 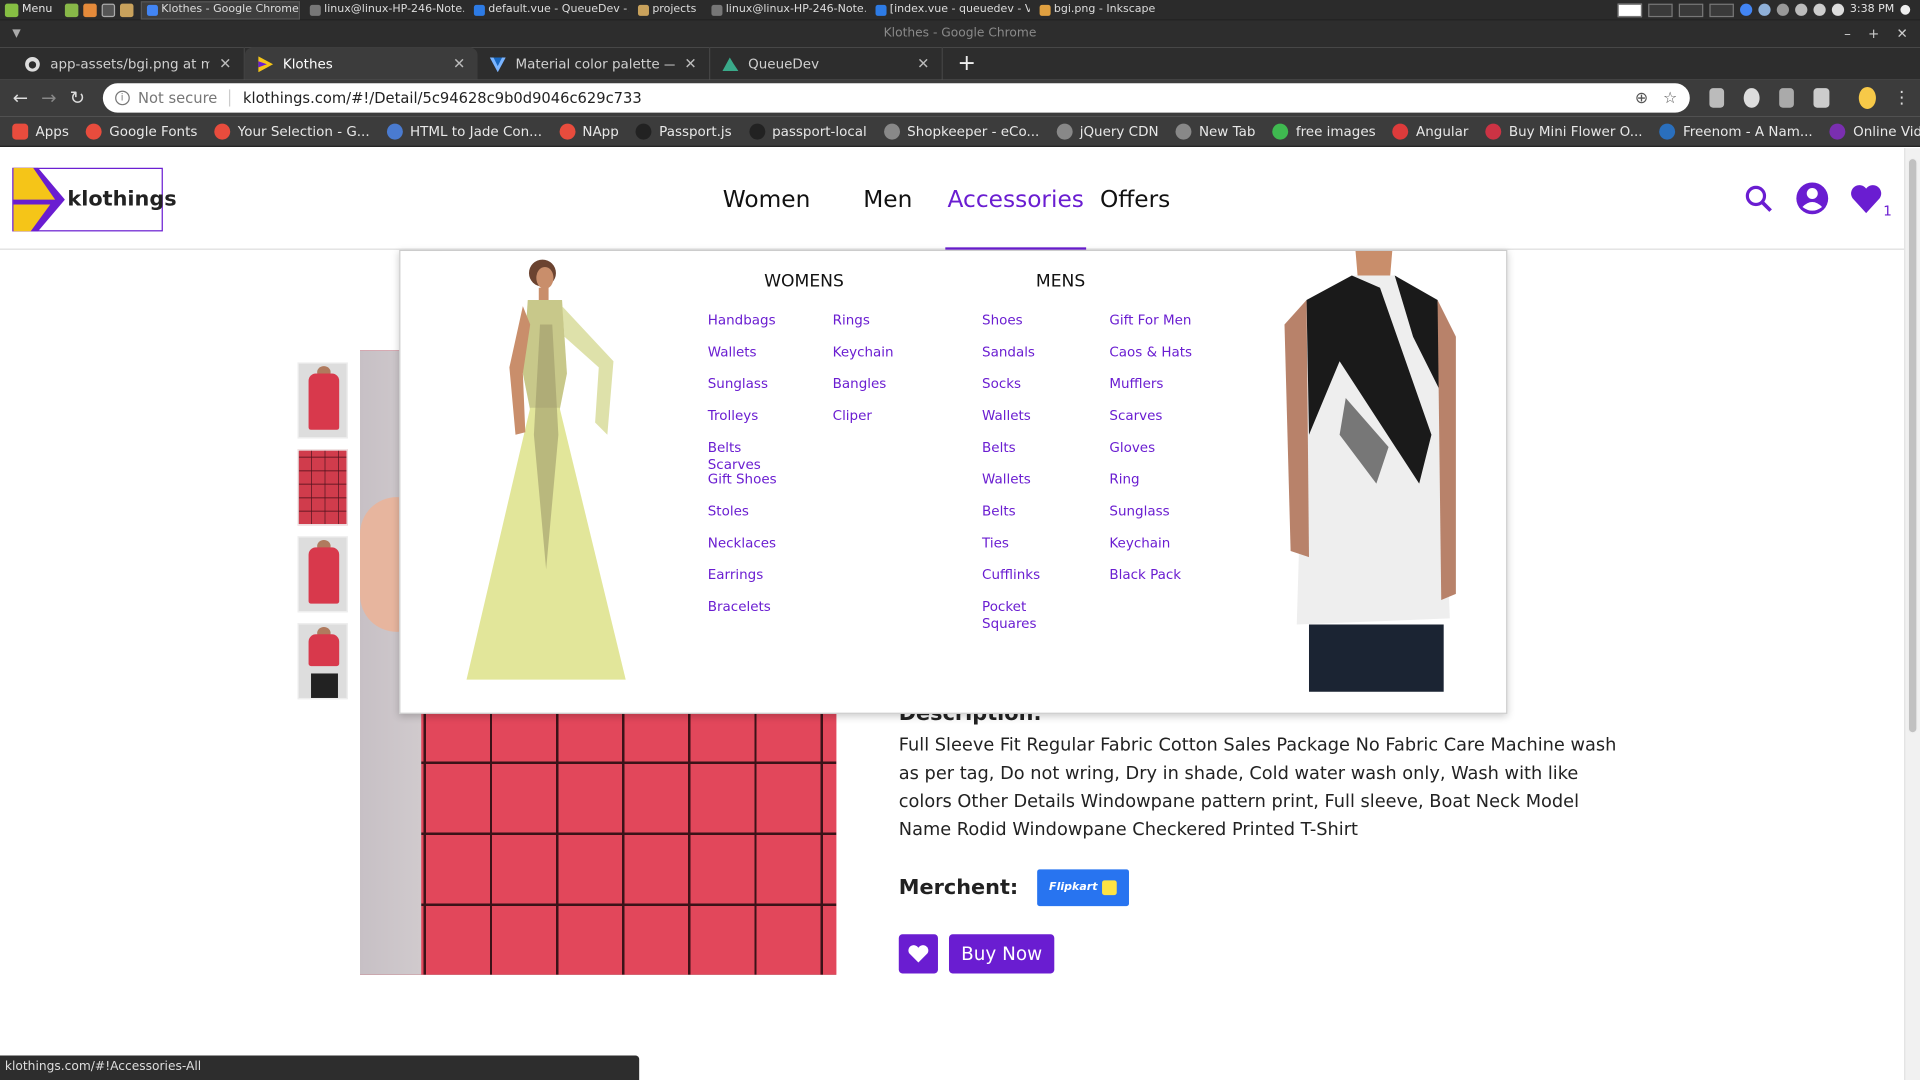 What do you see at coordinates (94, 199) in the screenshot?
I see `klothings-logo: klothings` at bounding box center [94, 199].